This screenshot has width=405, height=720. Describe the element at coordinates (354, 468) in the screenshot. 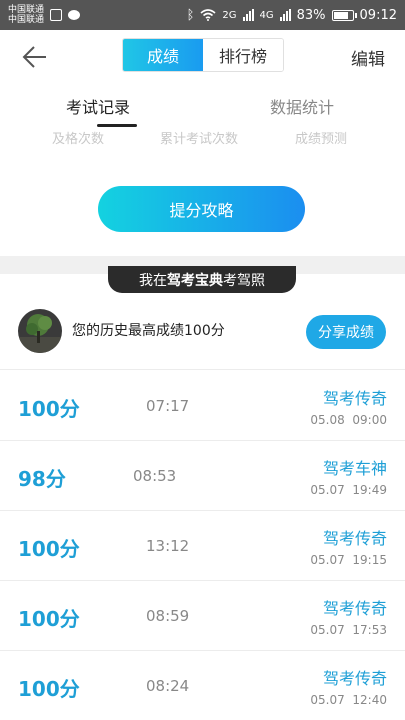

I see `record-title: 驾考车神` at that location.